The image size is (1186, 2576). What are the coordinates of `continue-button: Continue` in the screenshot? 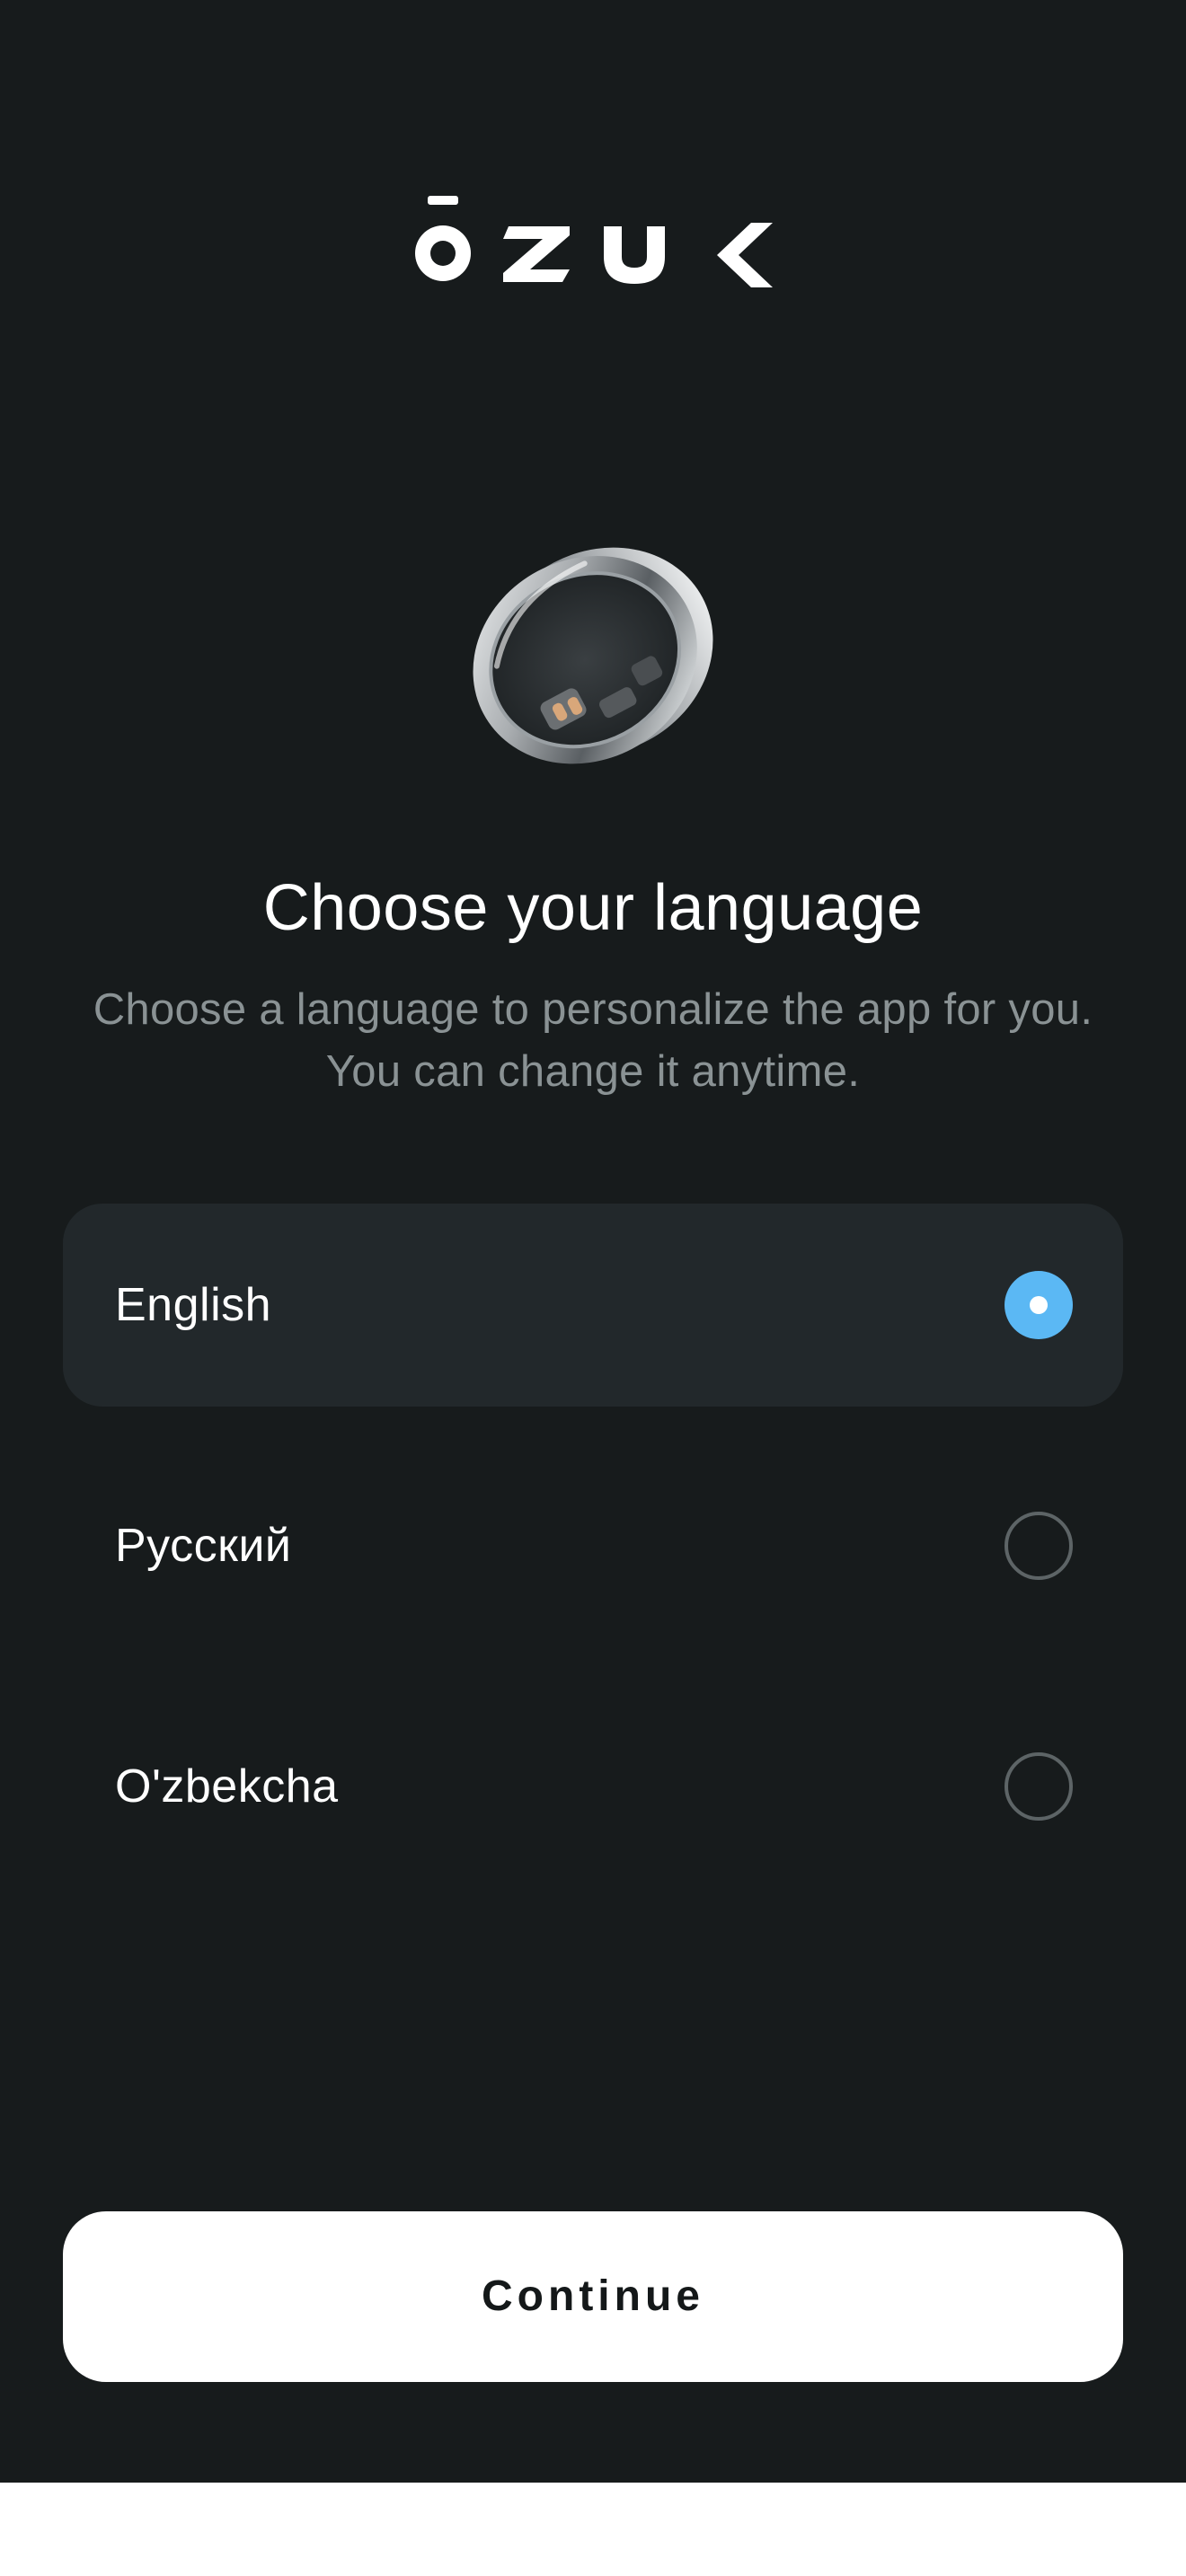 It's located at (593, 2296).